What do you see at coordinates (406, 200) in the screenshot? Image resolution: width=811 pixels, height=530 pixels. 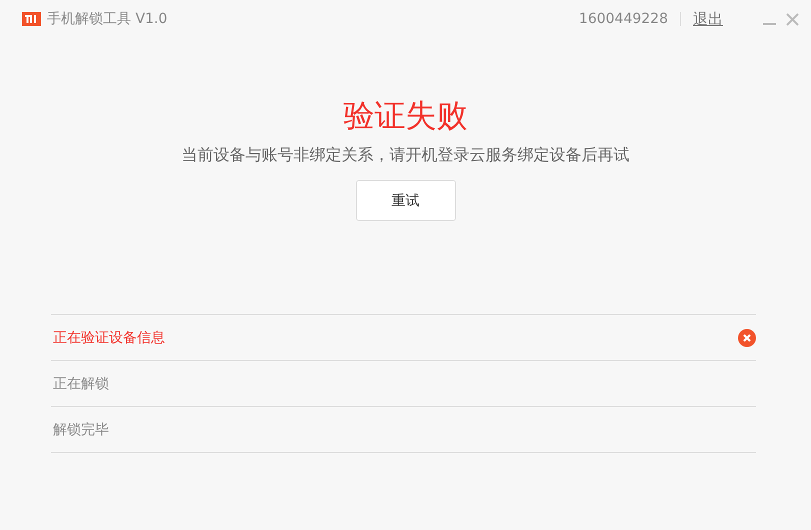 I see `retry-button: 重试` at bounding box center [406, 200].